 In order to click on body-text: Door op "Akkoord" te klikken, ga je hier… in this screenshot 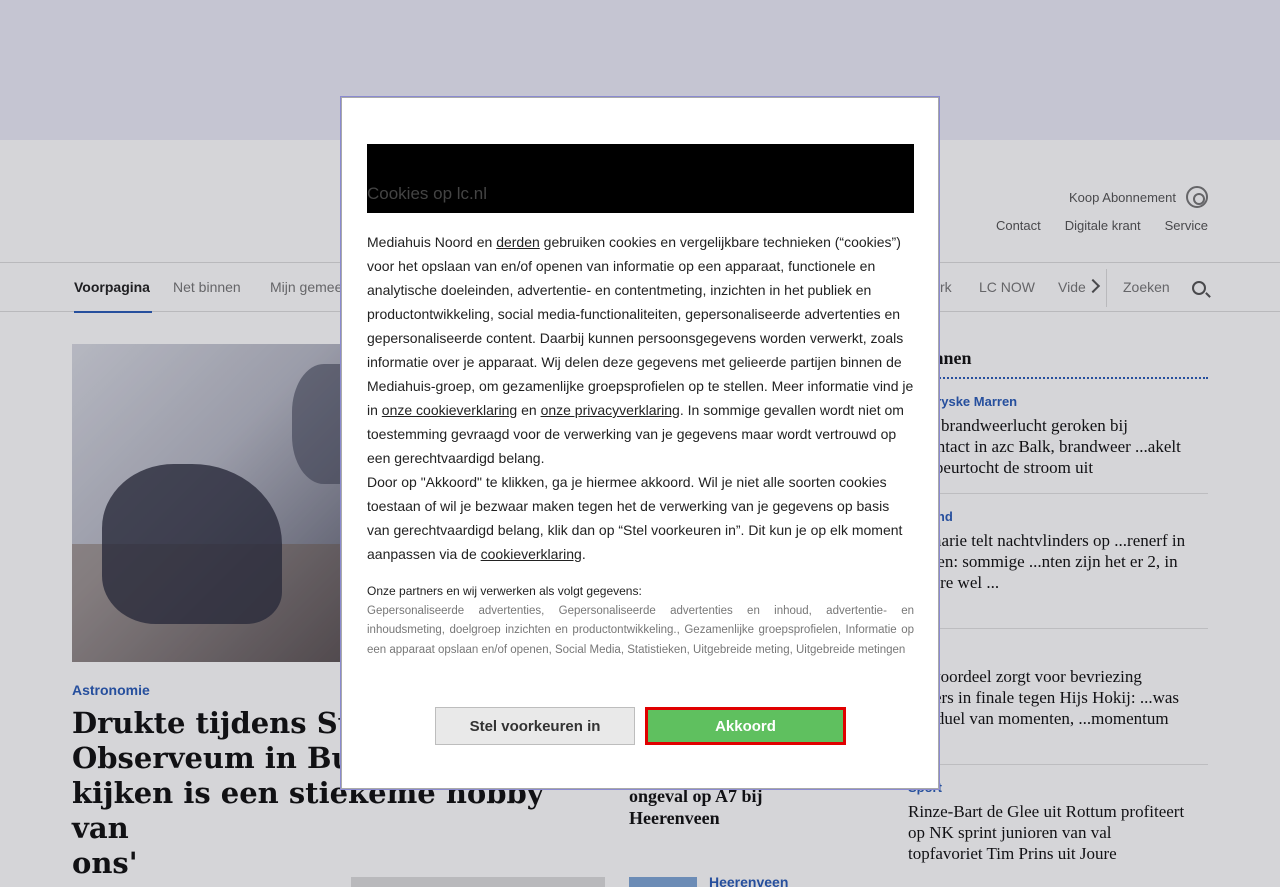, I will do `click(635, 518)`.